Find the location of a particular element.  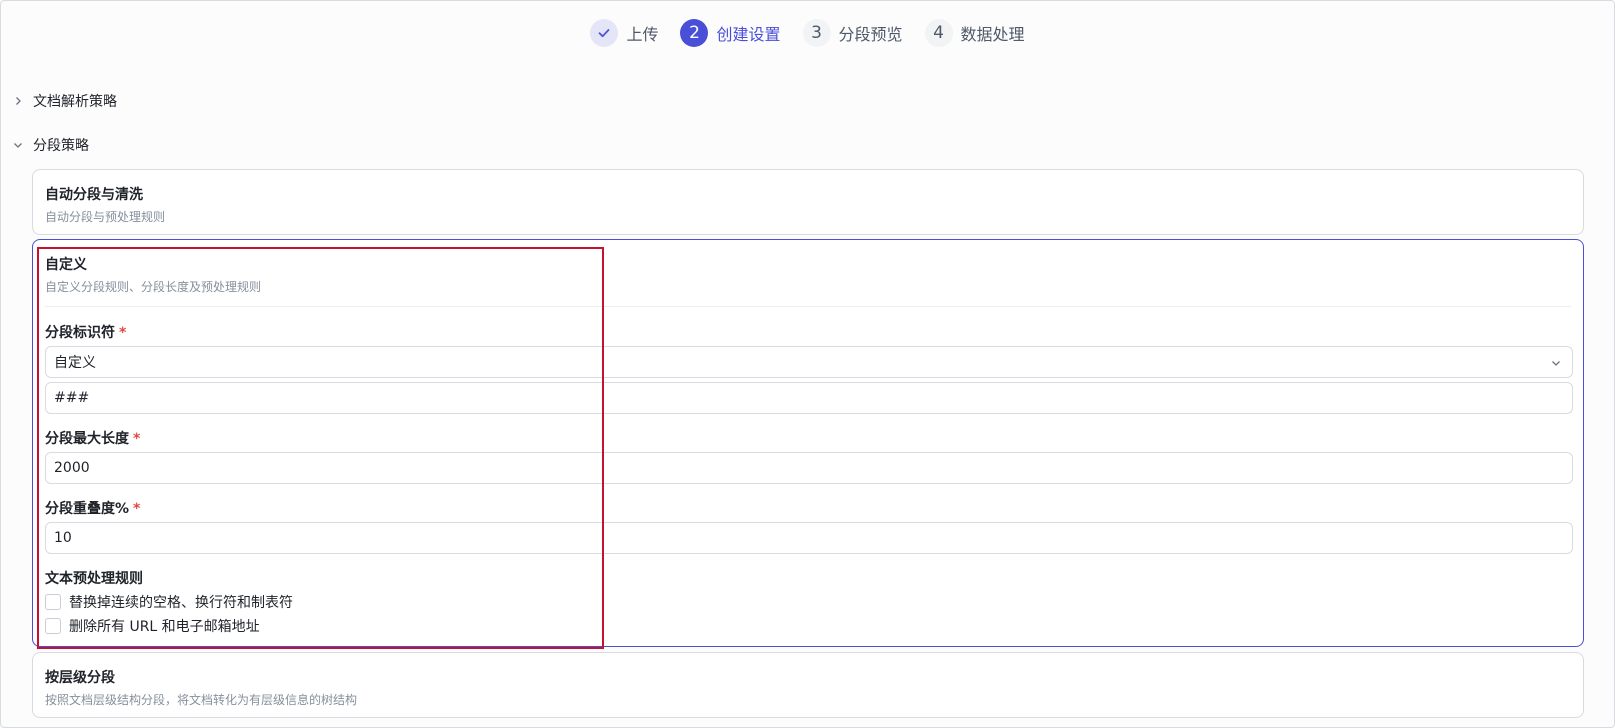

step-chunk-preview: 3 分段预览 is located at coordinates (852, 33).